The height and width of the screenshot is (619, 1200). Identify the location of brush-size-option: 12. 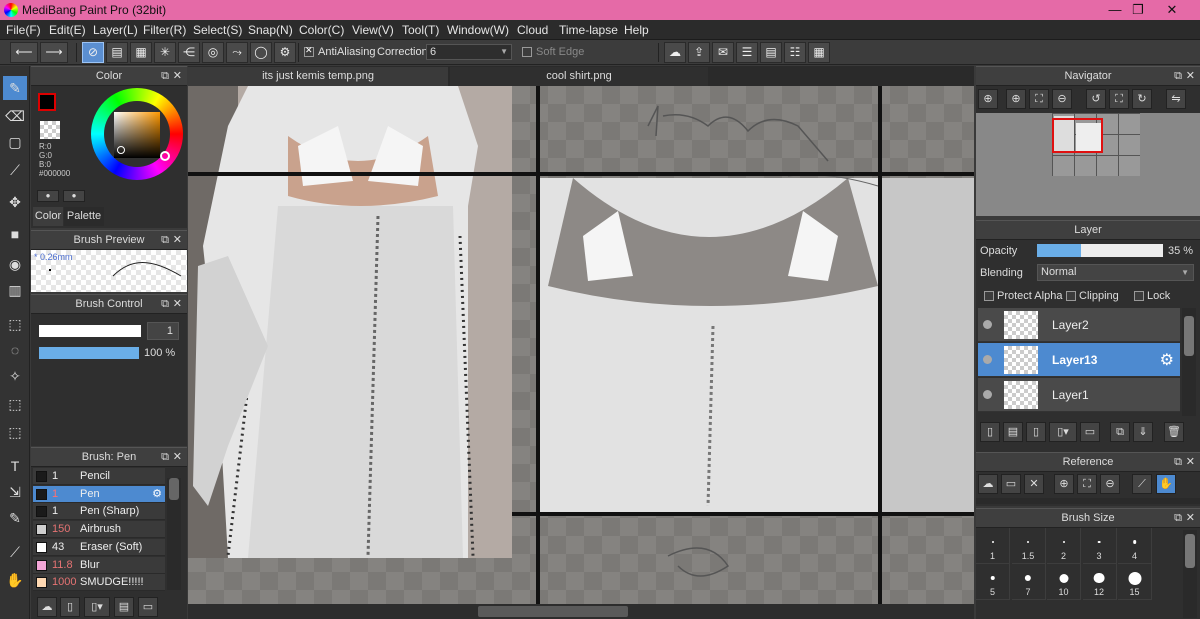
(1099, 582).